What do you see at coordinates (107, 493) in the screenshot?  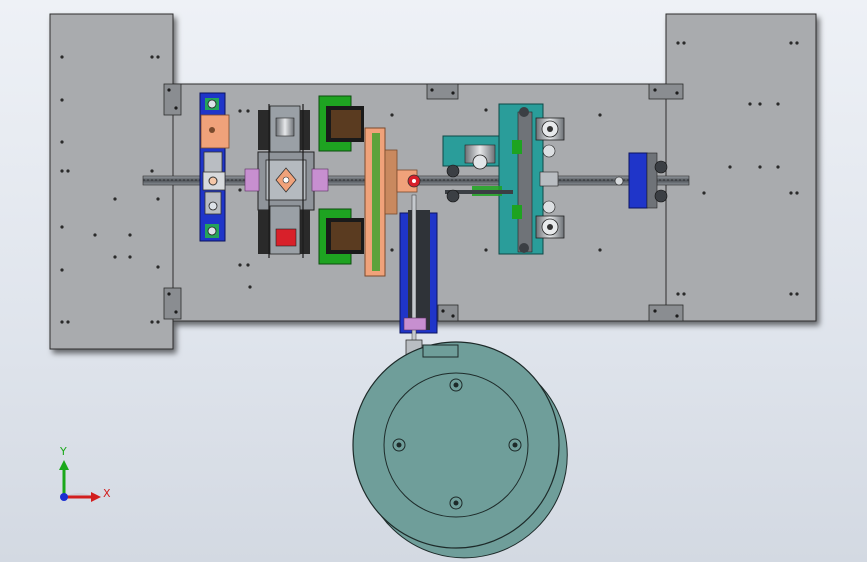 I see `x-axis-label: X` at bounding box center [107, 493].